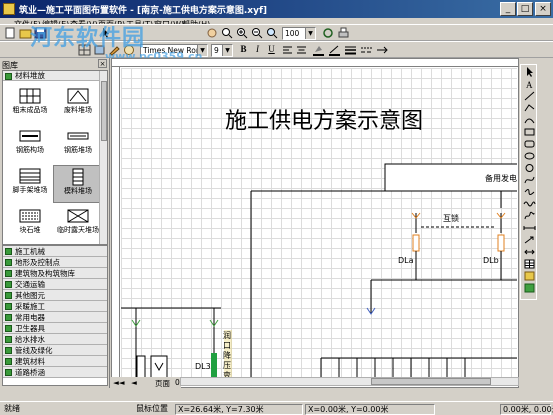 The height and width of the screenshot is (415, 553). I want to click on library-scrollbar, so click(103, 157).